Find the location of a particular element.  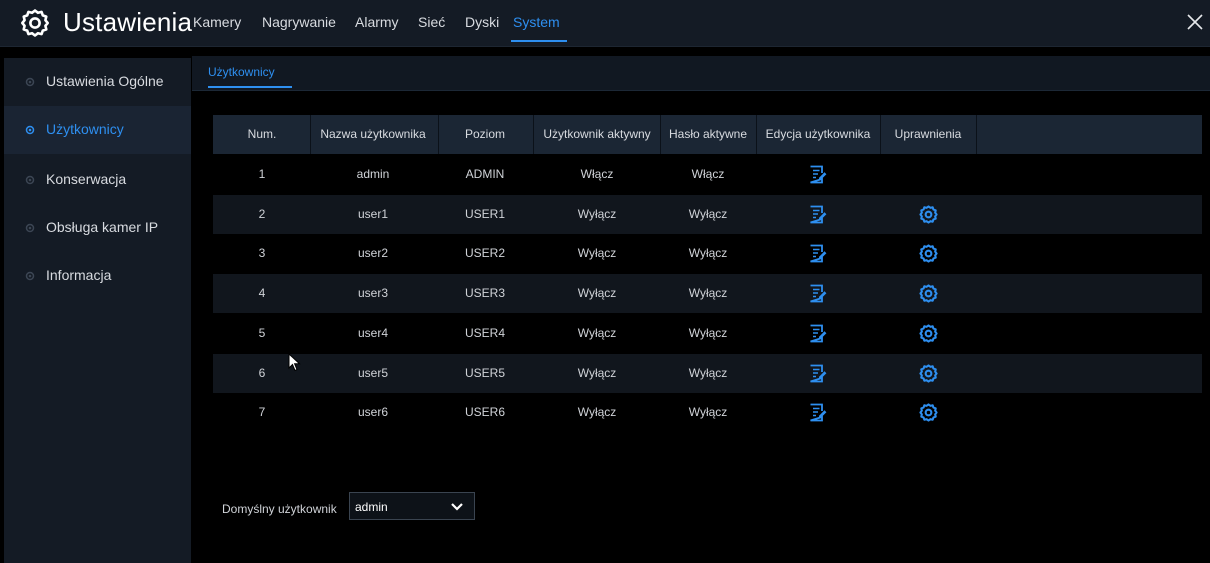

tab-system: System is located at coordinates (536, 22).